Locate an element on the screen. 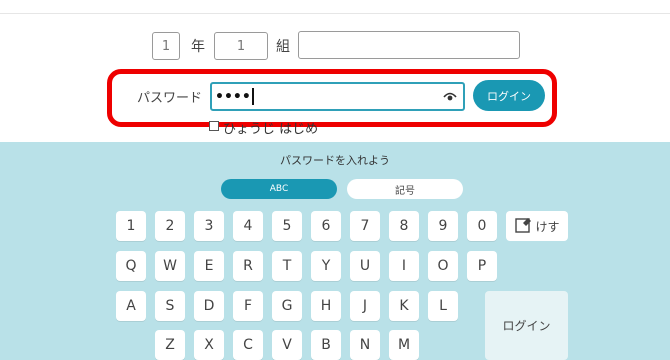 The height and width of the screenshot is (360, 670). key: S is located at coordinates (170, 306).